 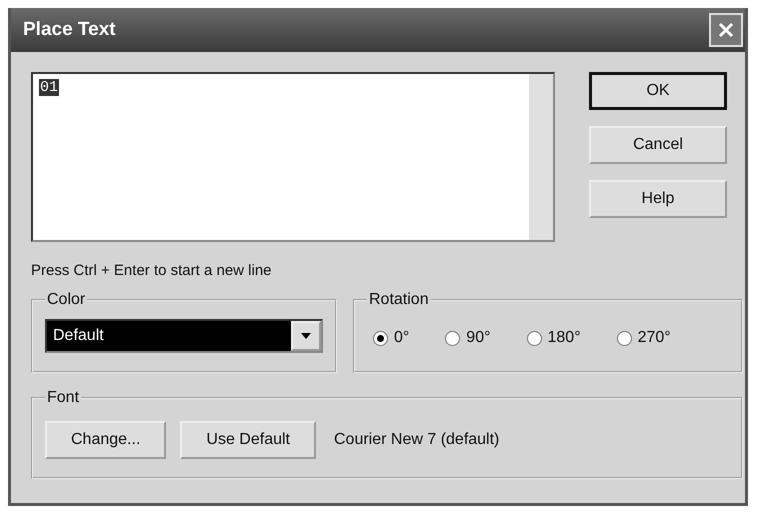 I want to click on rotation-radio: 0°, so click(x=391, y=338).